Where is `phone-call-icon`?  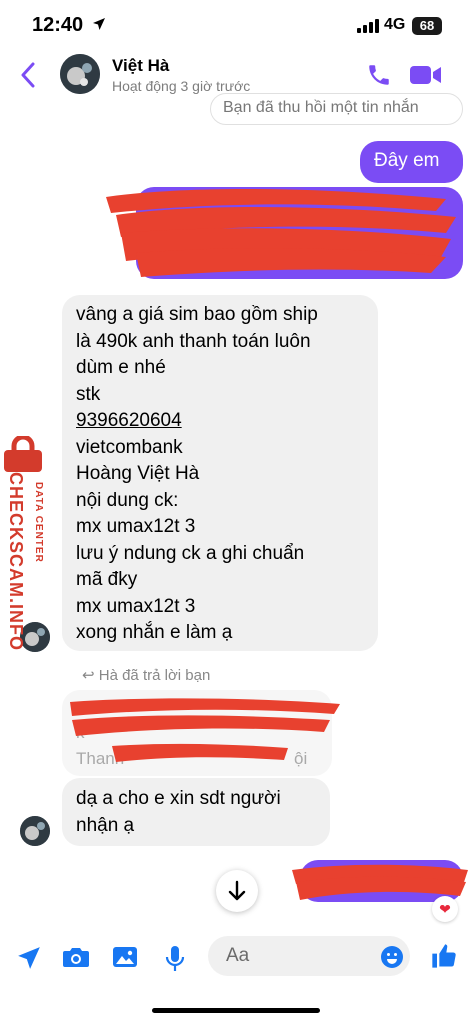 phone-call-icon is located at coordinates (379, 75).